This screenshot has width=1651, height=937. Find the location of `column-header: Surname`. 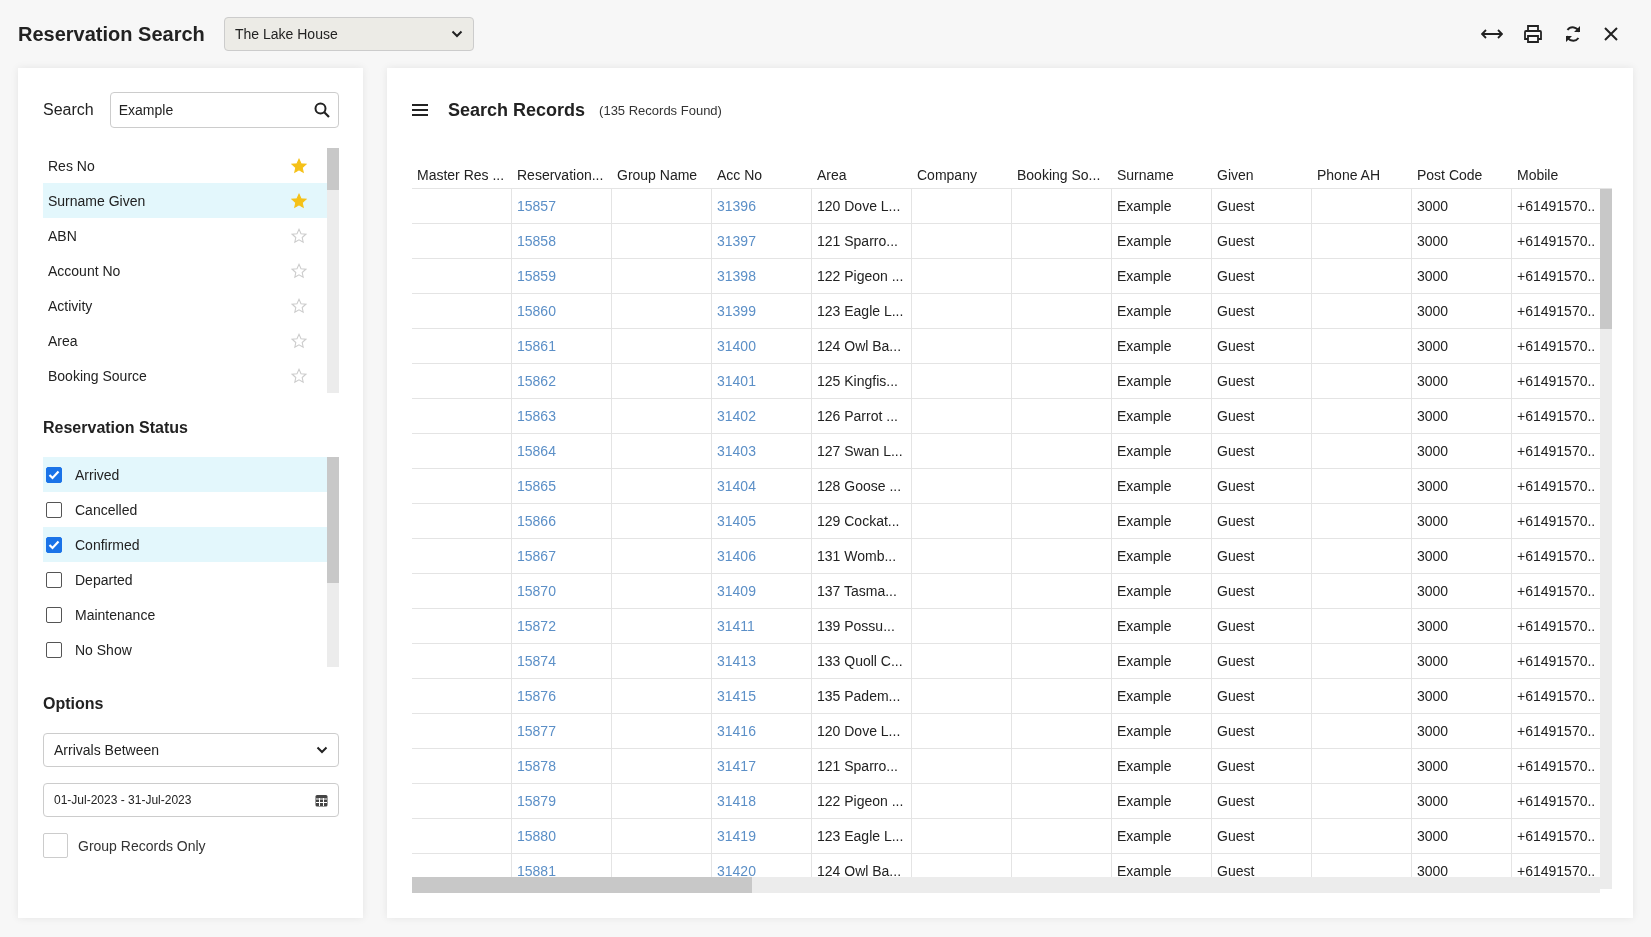

column-header: Surname is located at coordinates (1162, 175).